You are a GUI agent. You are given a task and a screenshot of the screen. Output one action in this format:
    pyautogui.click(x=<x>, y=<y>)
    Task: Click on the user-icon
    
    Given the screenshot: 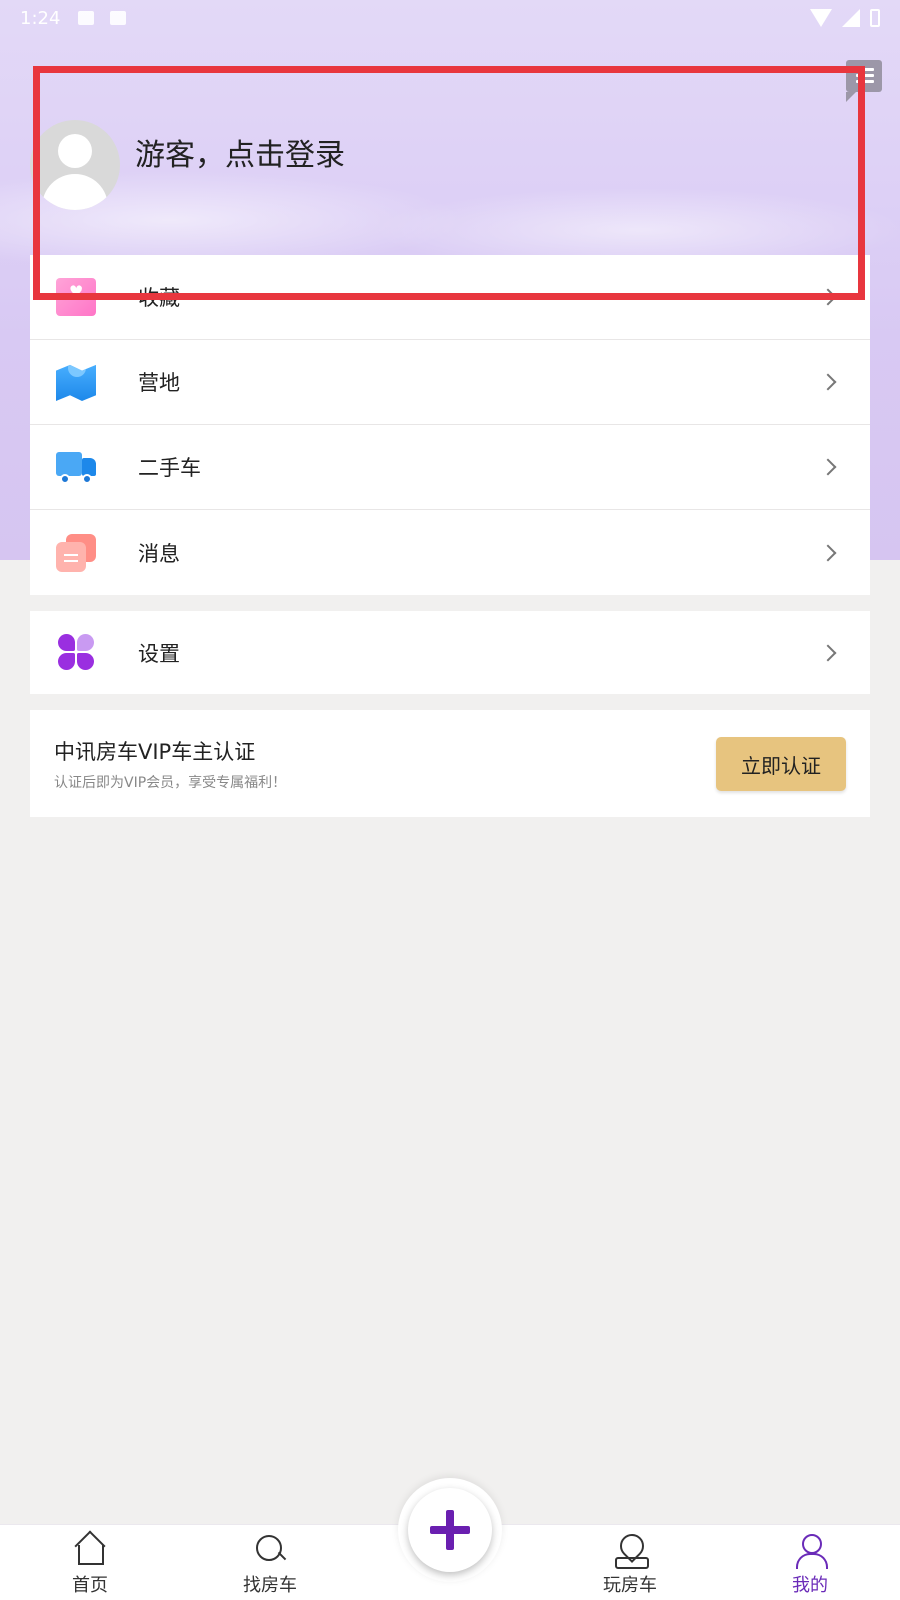 What is the action you would take?
    pyautogui.click(x=810, y=1551)
    